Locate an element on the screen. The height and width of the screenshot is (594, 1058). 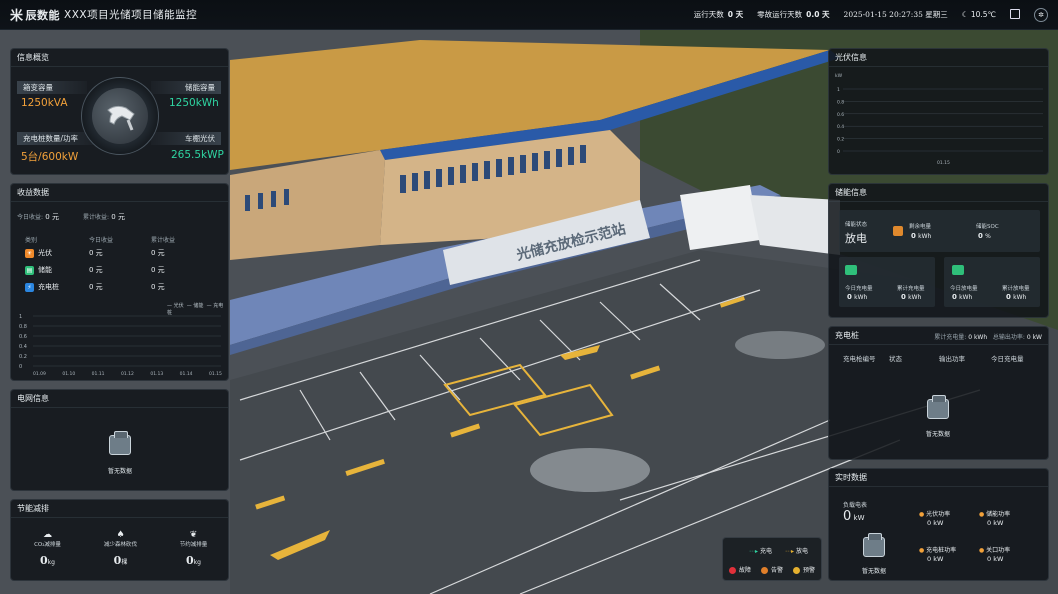
realtime-title: 实时数据 is located at coordinates (938, 478).